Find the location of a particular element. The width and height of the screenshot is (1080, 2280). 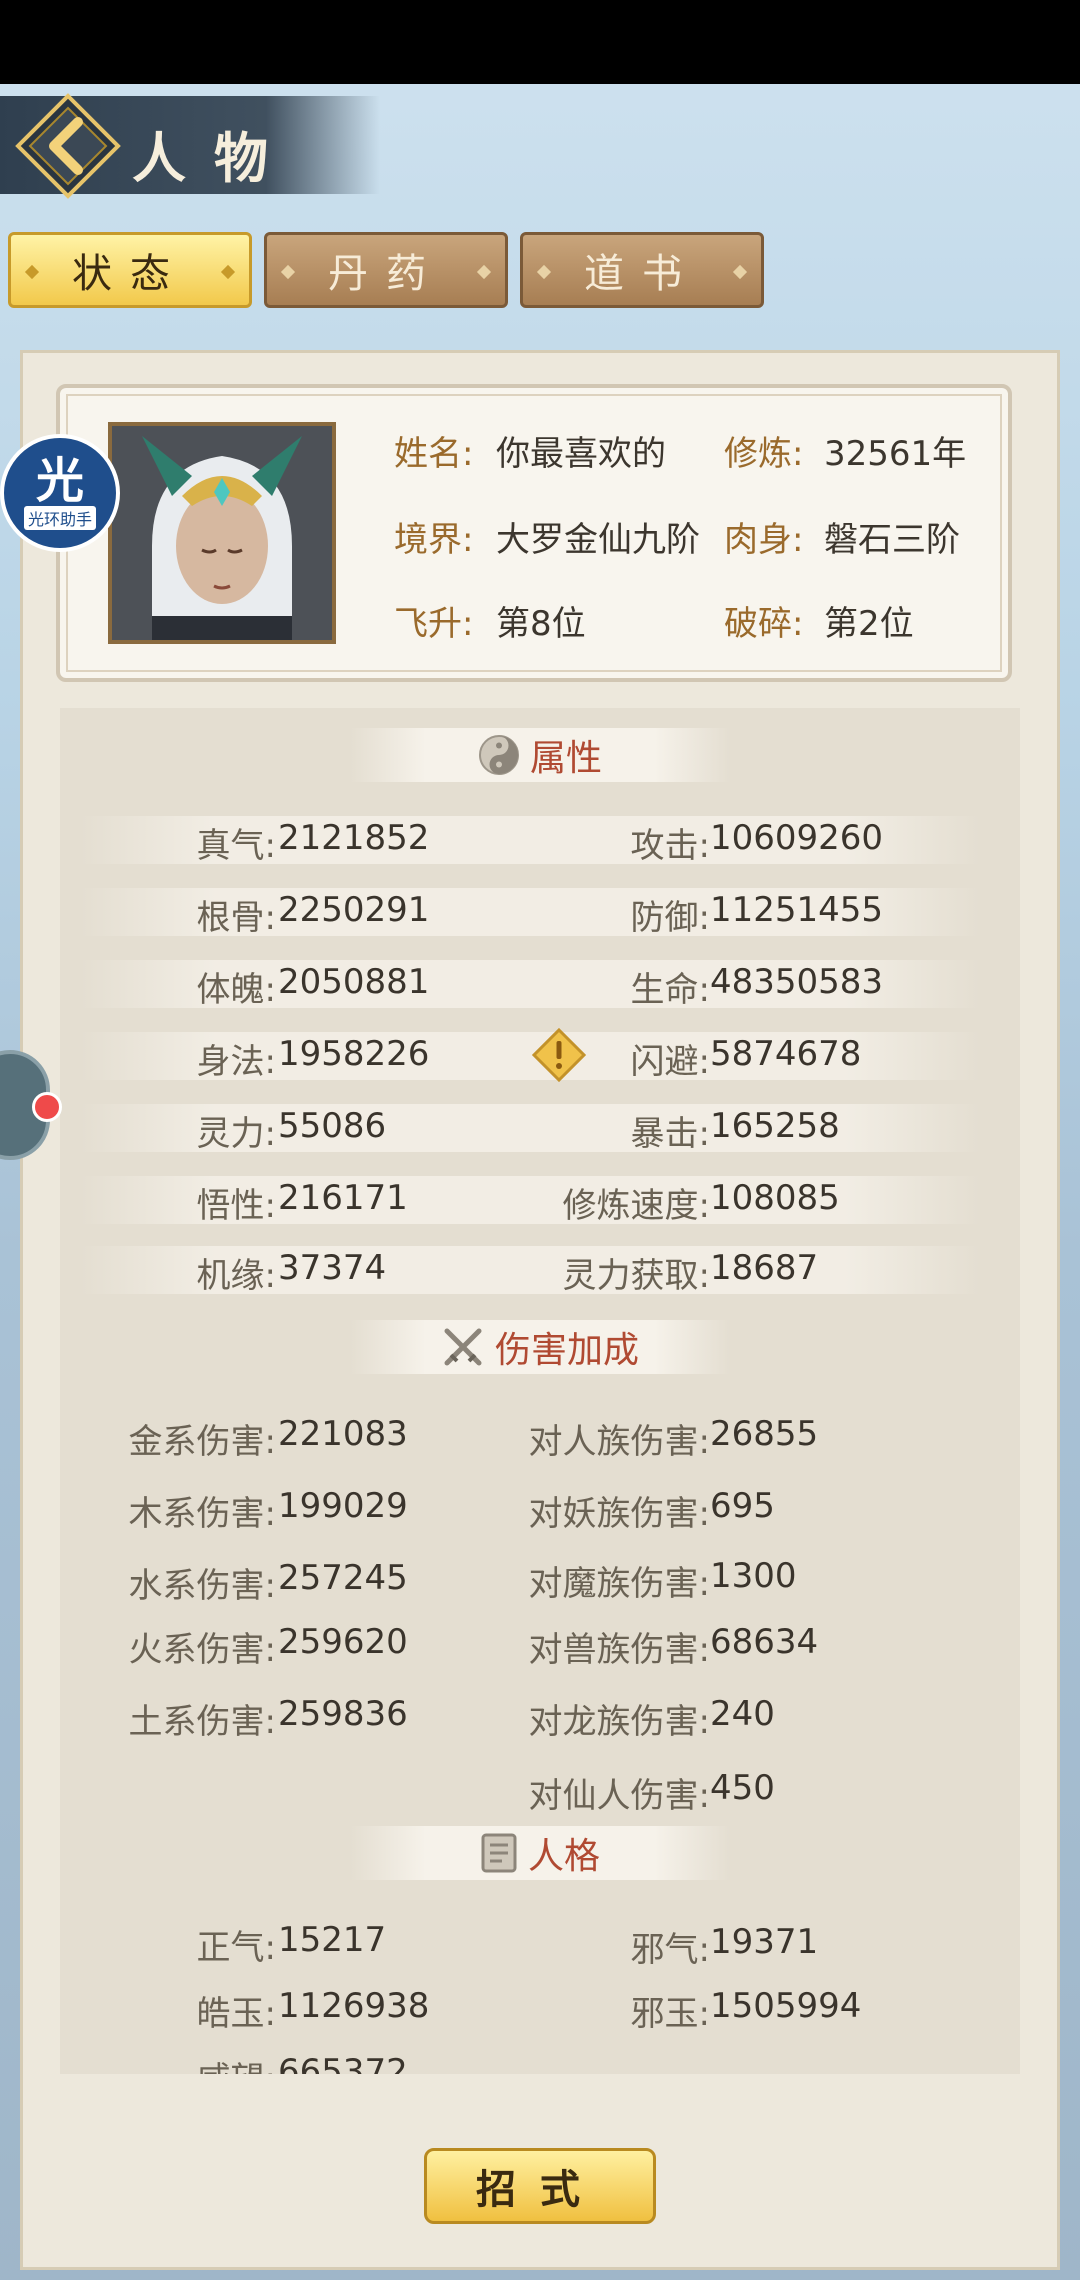

stat-label: 悟性: is located at coordinates (236, 1206).